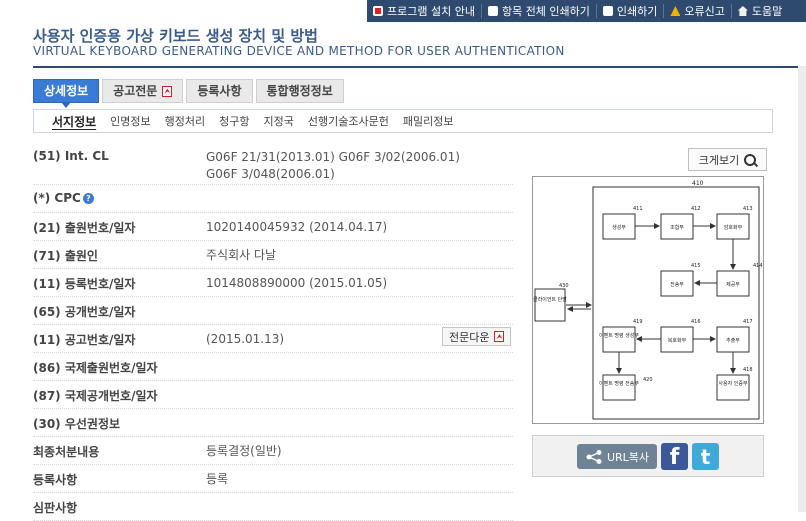 The width and height of the screenshot is (806, 521). I want to click on program-install-label: 프로그램 설치 안내, so click(431, 11).